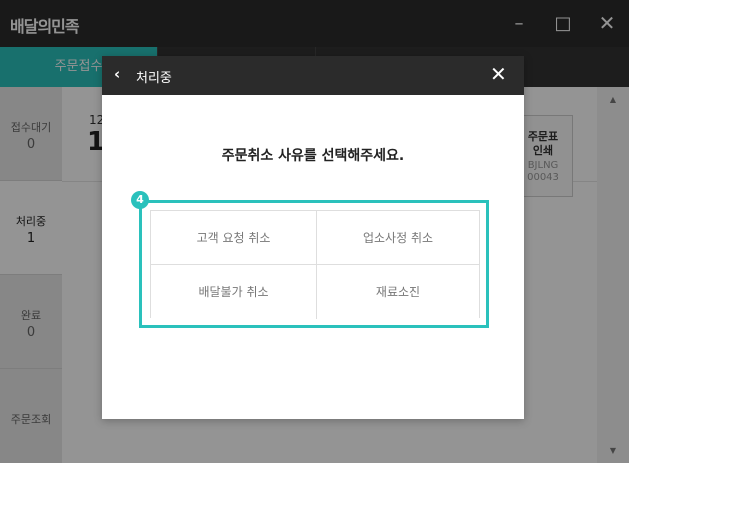 The height and width of the screenshot is (521, 750). Describe the element at coordinates (234, 292) in the screenshot. I see `reason-delivery-unavailable-button: 배달불가 취소` at that location.